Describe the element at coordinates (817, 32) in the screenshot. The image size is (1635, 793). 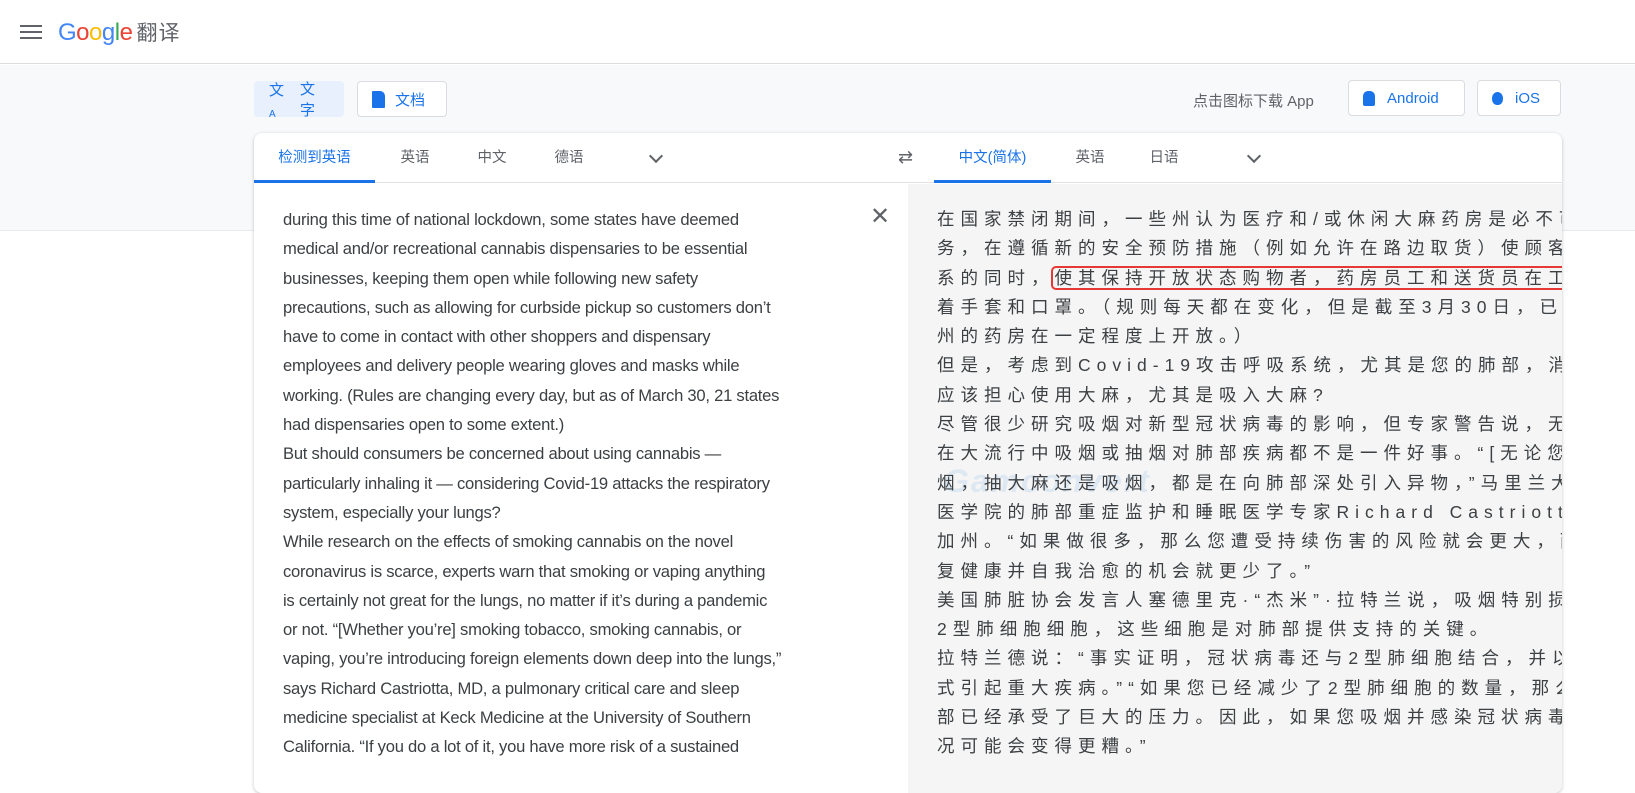
I see `app-header: Google 翻译` at that location.